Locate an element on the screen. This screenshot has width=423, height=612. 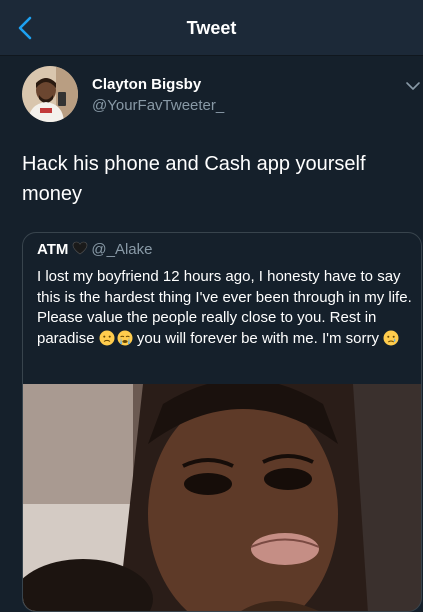
face-emoji-icon is located at coordinates (107, 337).